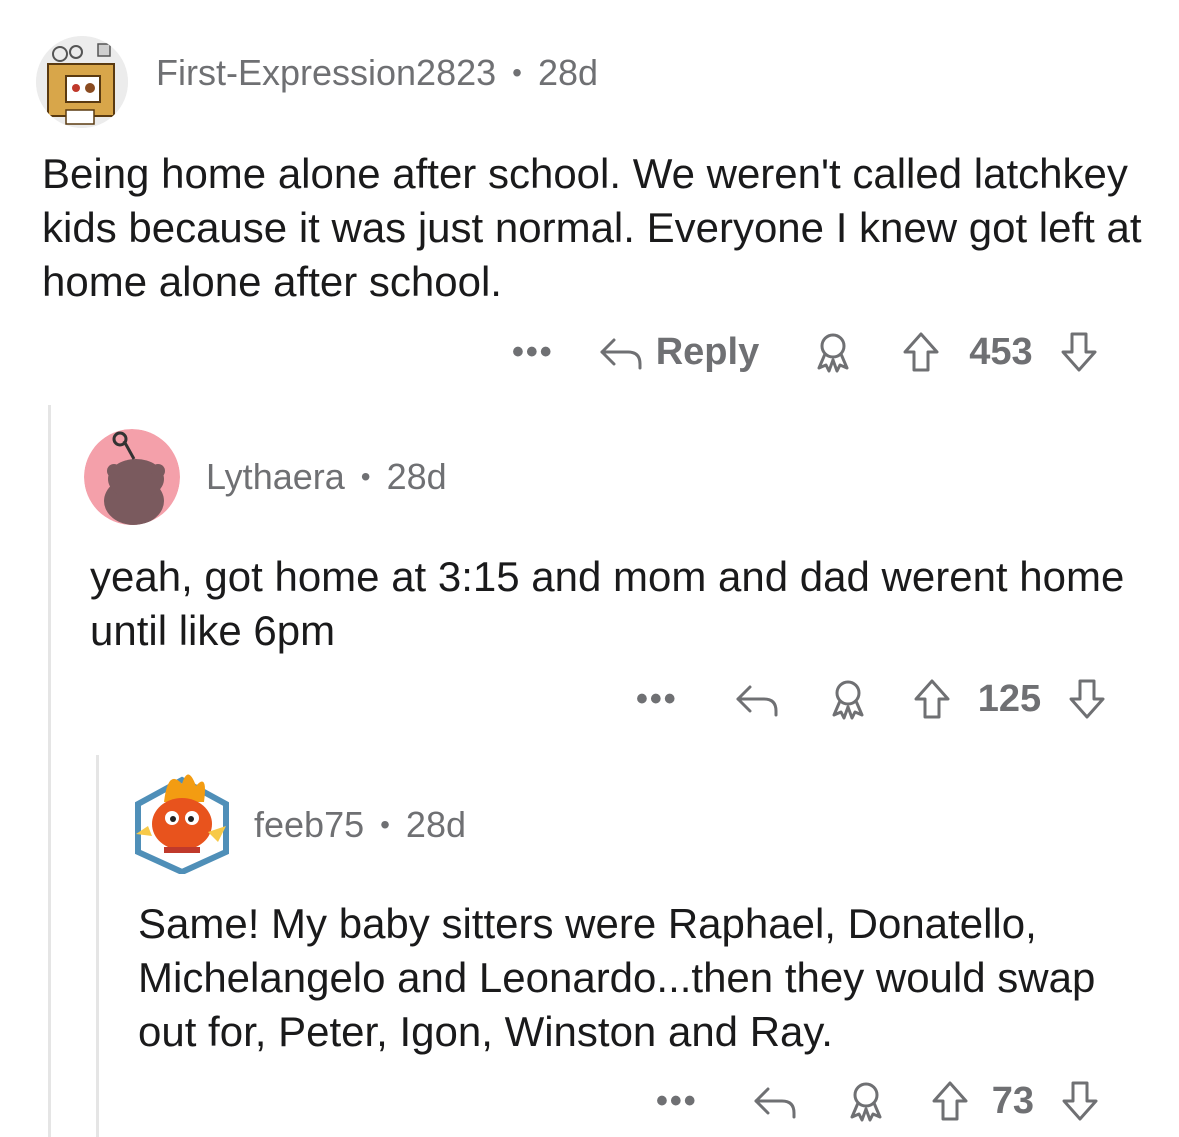 This screenshot has height=1137, width=1179. What do you see at coordinates (309, 825) in the screenshot?
I see `username: feeb75` at bounding box center [309, 825].